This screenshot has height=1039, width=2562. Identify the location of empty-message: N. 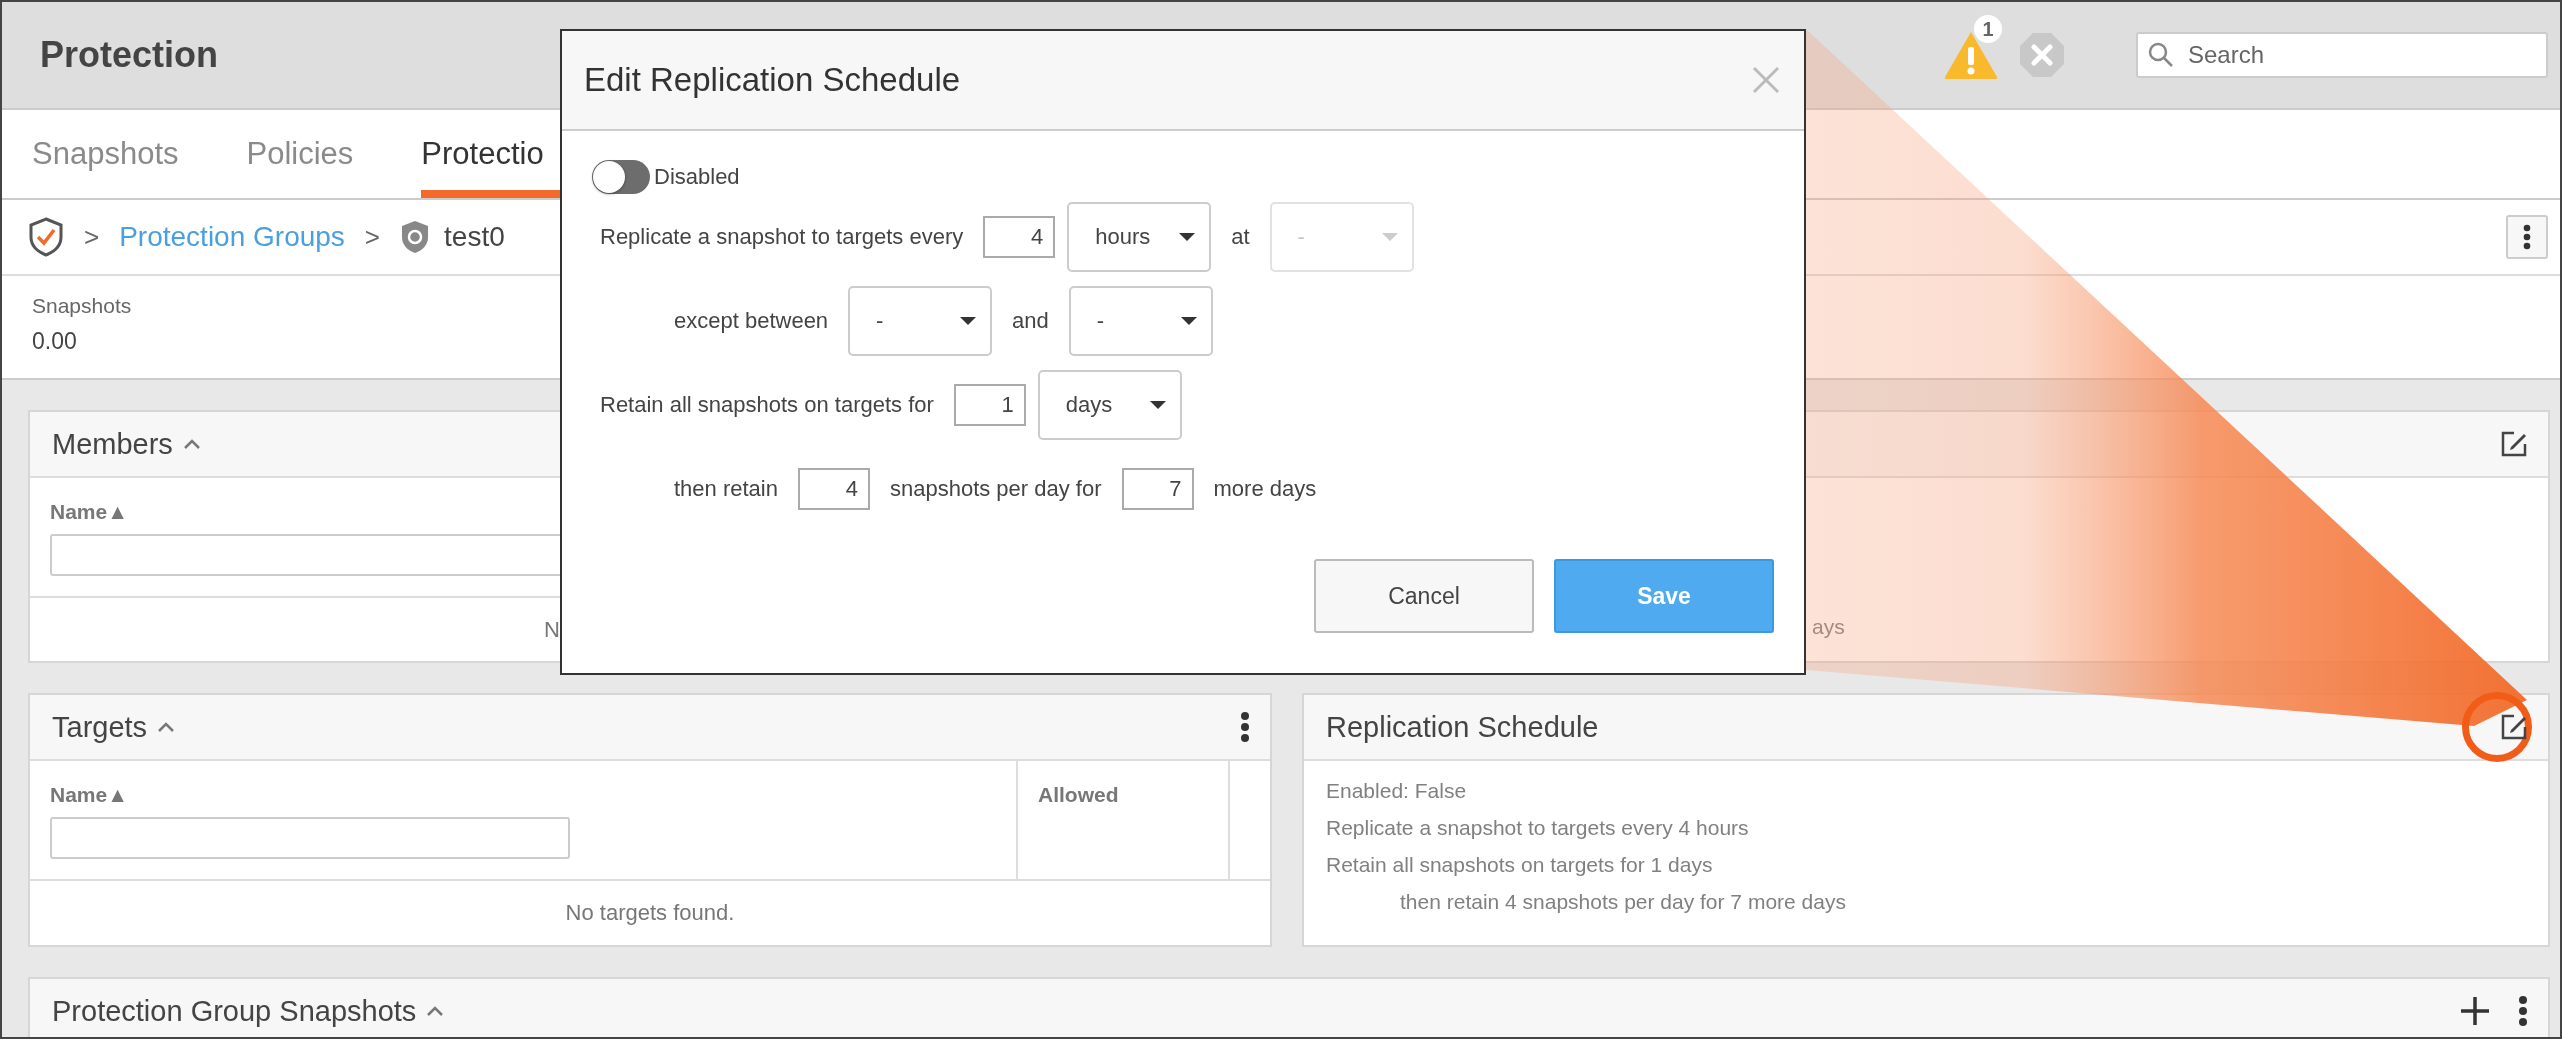
(552, 629).